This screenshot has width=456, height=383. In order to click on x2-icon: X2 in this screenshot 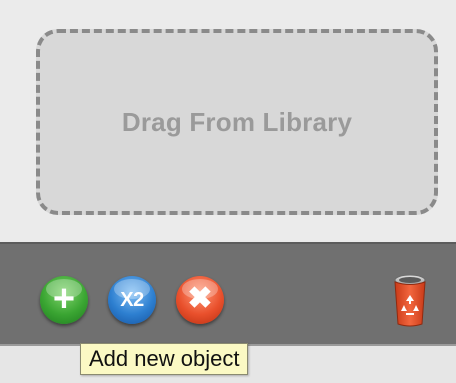, I will do `click(132, 300)`.